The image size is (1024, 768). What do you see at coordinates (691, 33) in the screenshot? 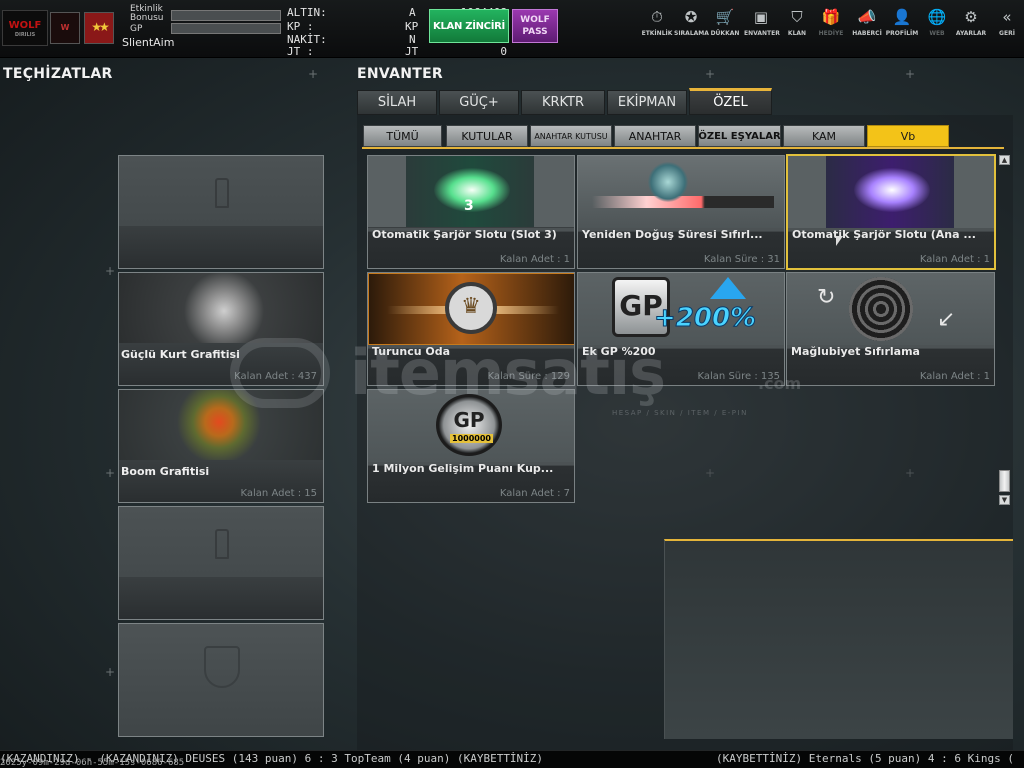
I see `nav-label: SIRALAMA` at bounding box center [691, 33].